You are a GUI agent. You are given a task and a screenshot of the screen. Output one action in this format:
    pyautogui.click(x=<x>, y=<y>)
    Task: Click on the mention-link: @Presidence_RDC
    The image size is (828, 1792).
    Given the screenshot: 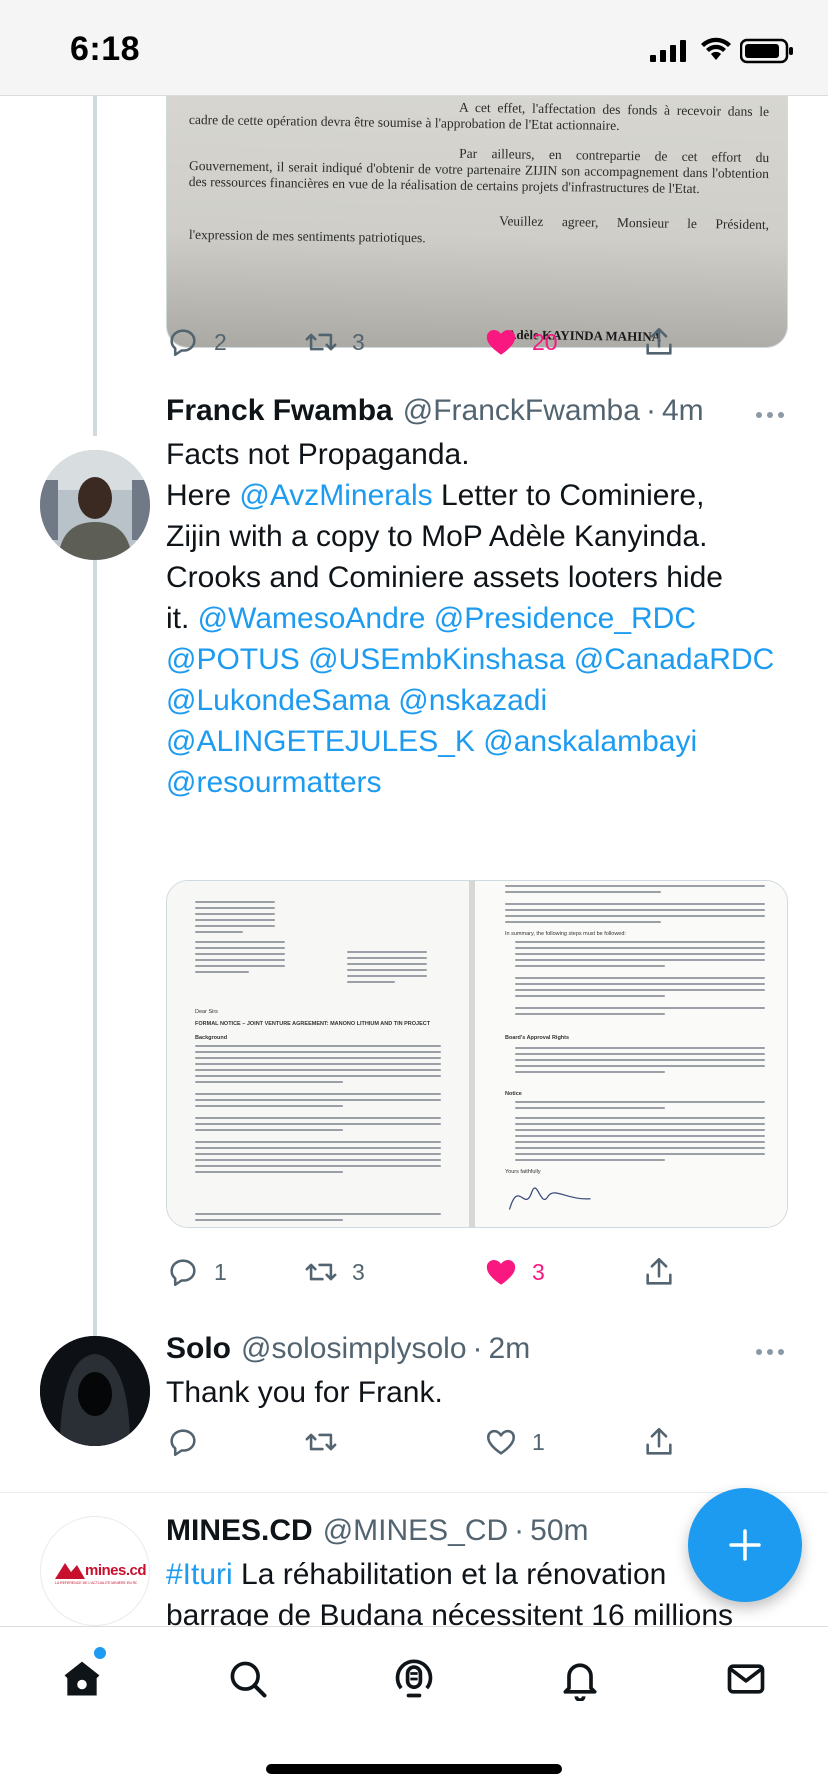 What is the action you would take?
    pyautogui.click(x=565, y=618)
    